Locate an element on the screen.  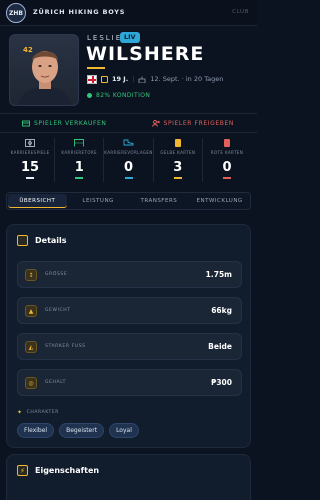
stat-label: KARRIERESPIELE is located at coordinates (30, 152).